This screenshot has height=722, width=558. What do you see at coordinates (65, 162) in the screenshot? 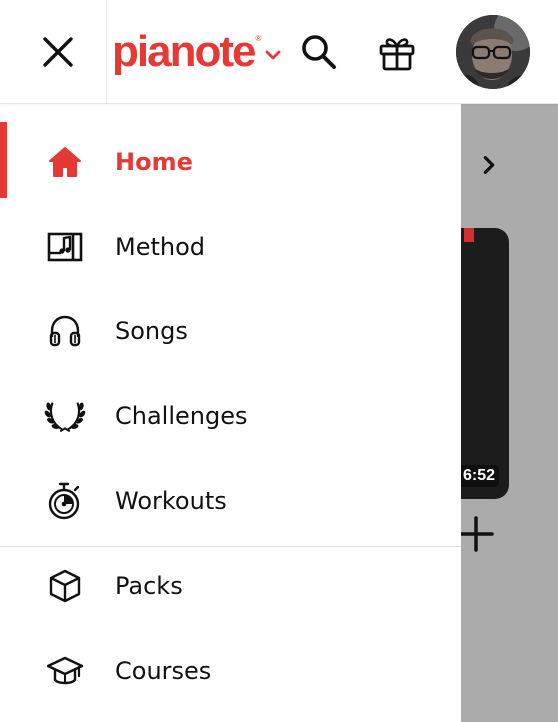
I see `home-icon` at bounding box center [65, 162].